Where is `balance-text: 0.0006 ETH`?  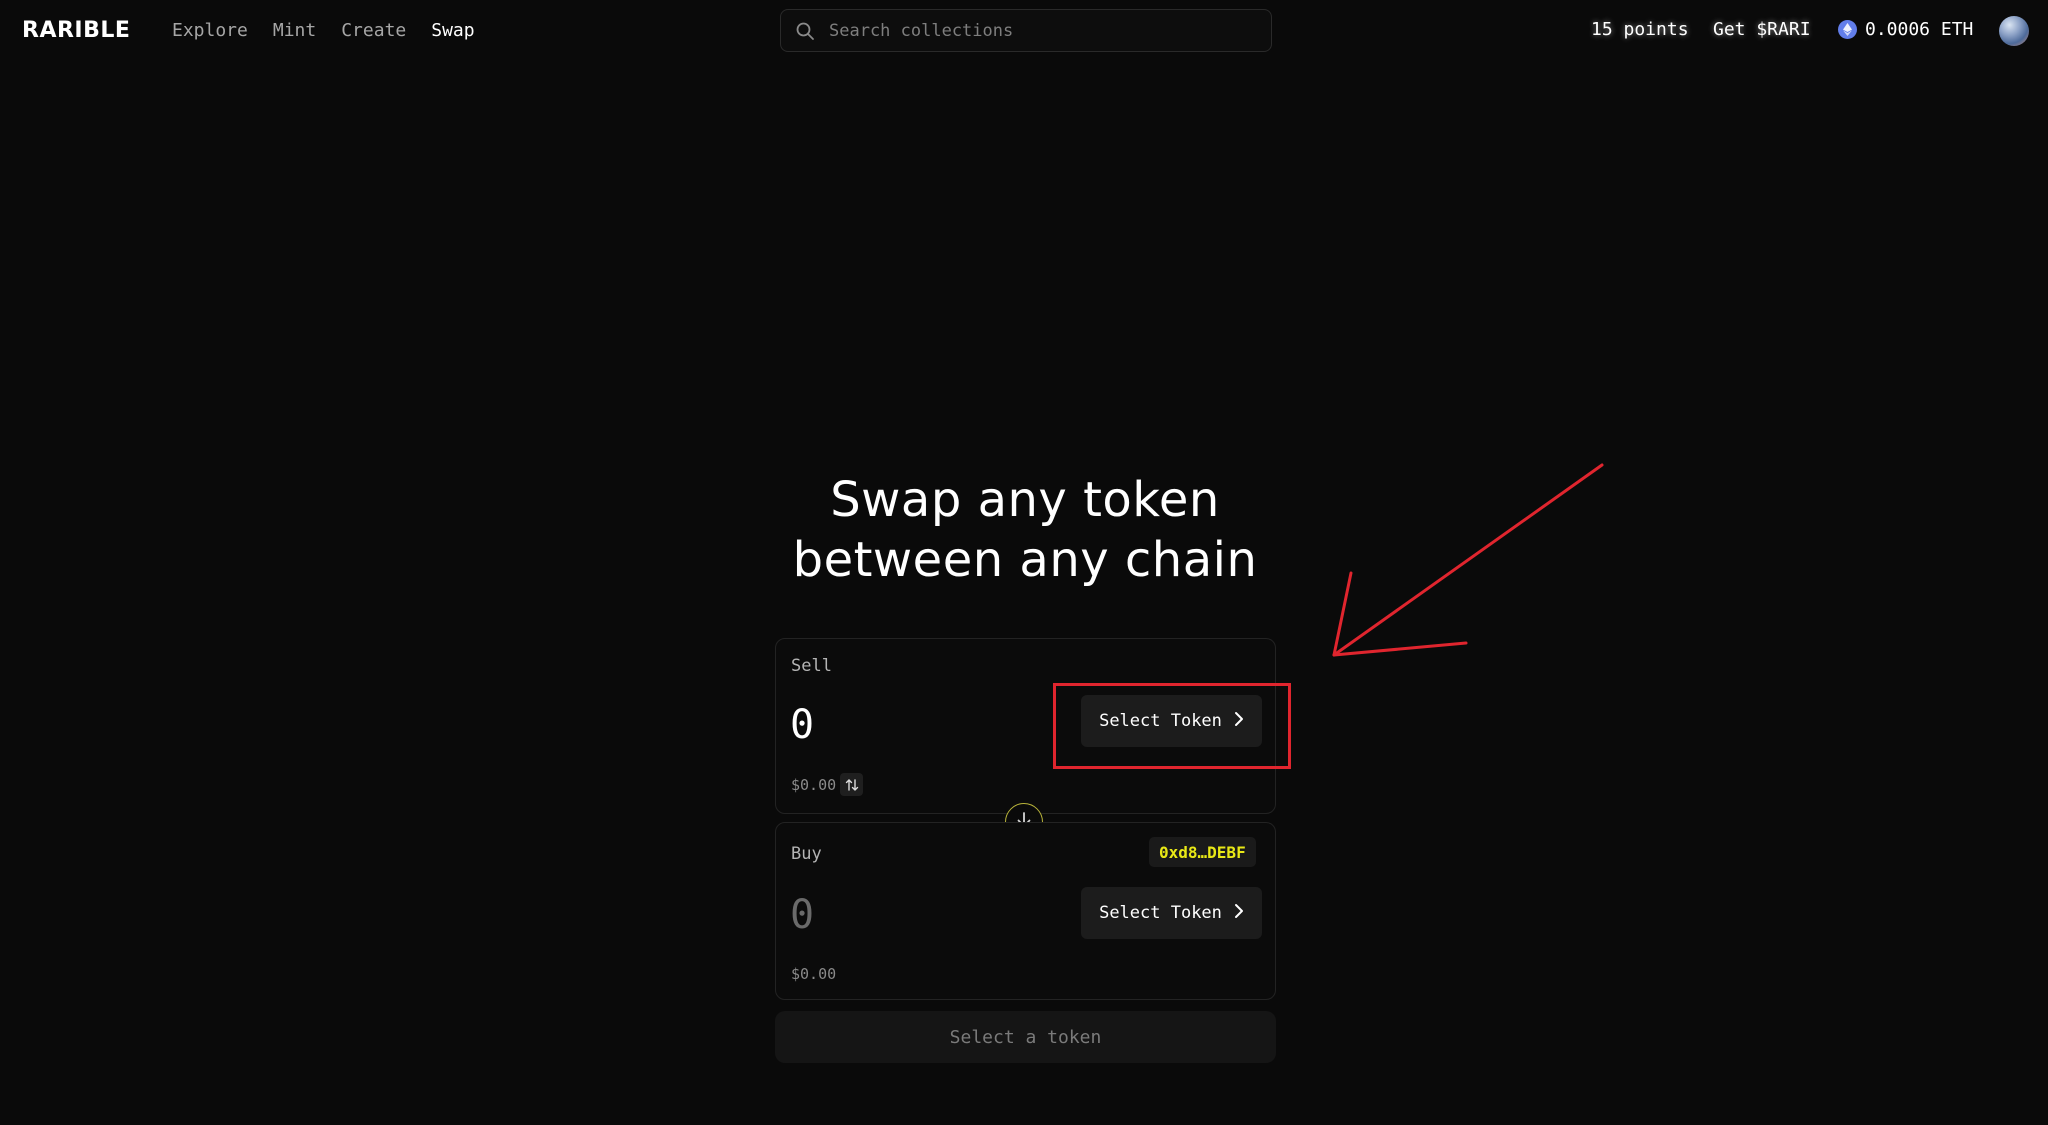 balance-text: 0.0006 ETH is located at coordinates (1919, 29).